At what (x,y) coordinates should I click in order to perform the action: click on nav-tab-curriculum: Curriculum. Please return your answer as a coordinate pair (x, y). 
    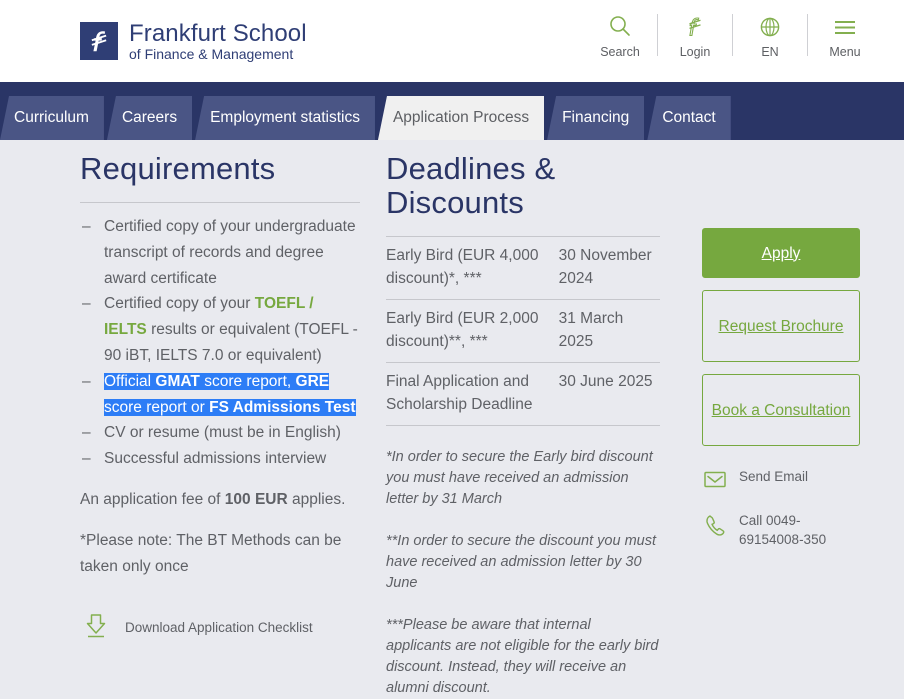
    Looking at the image, I should click on (52, 118).